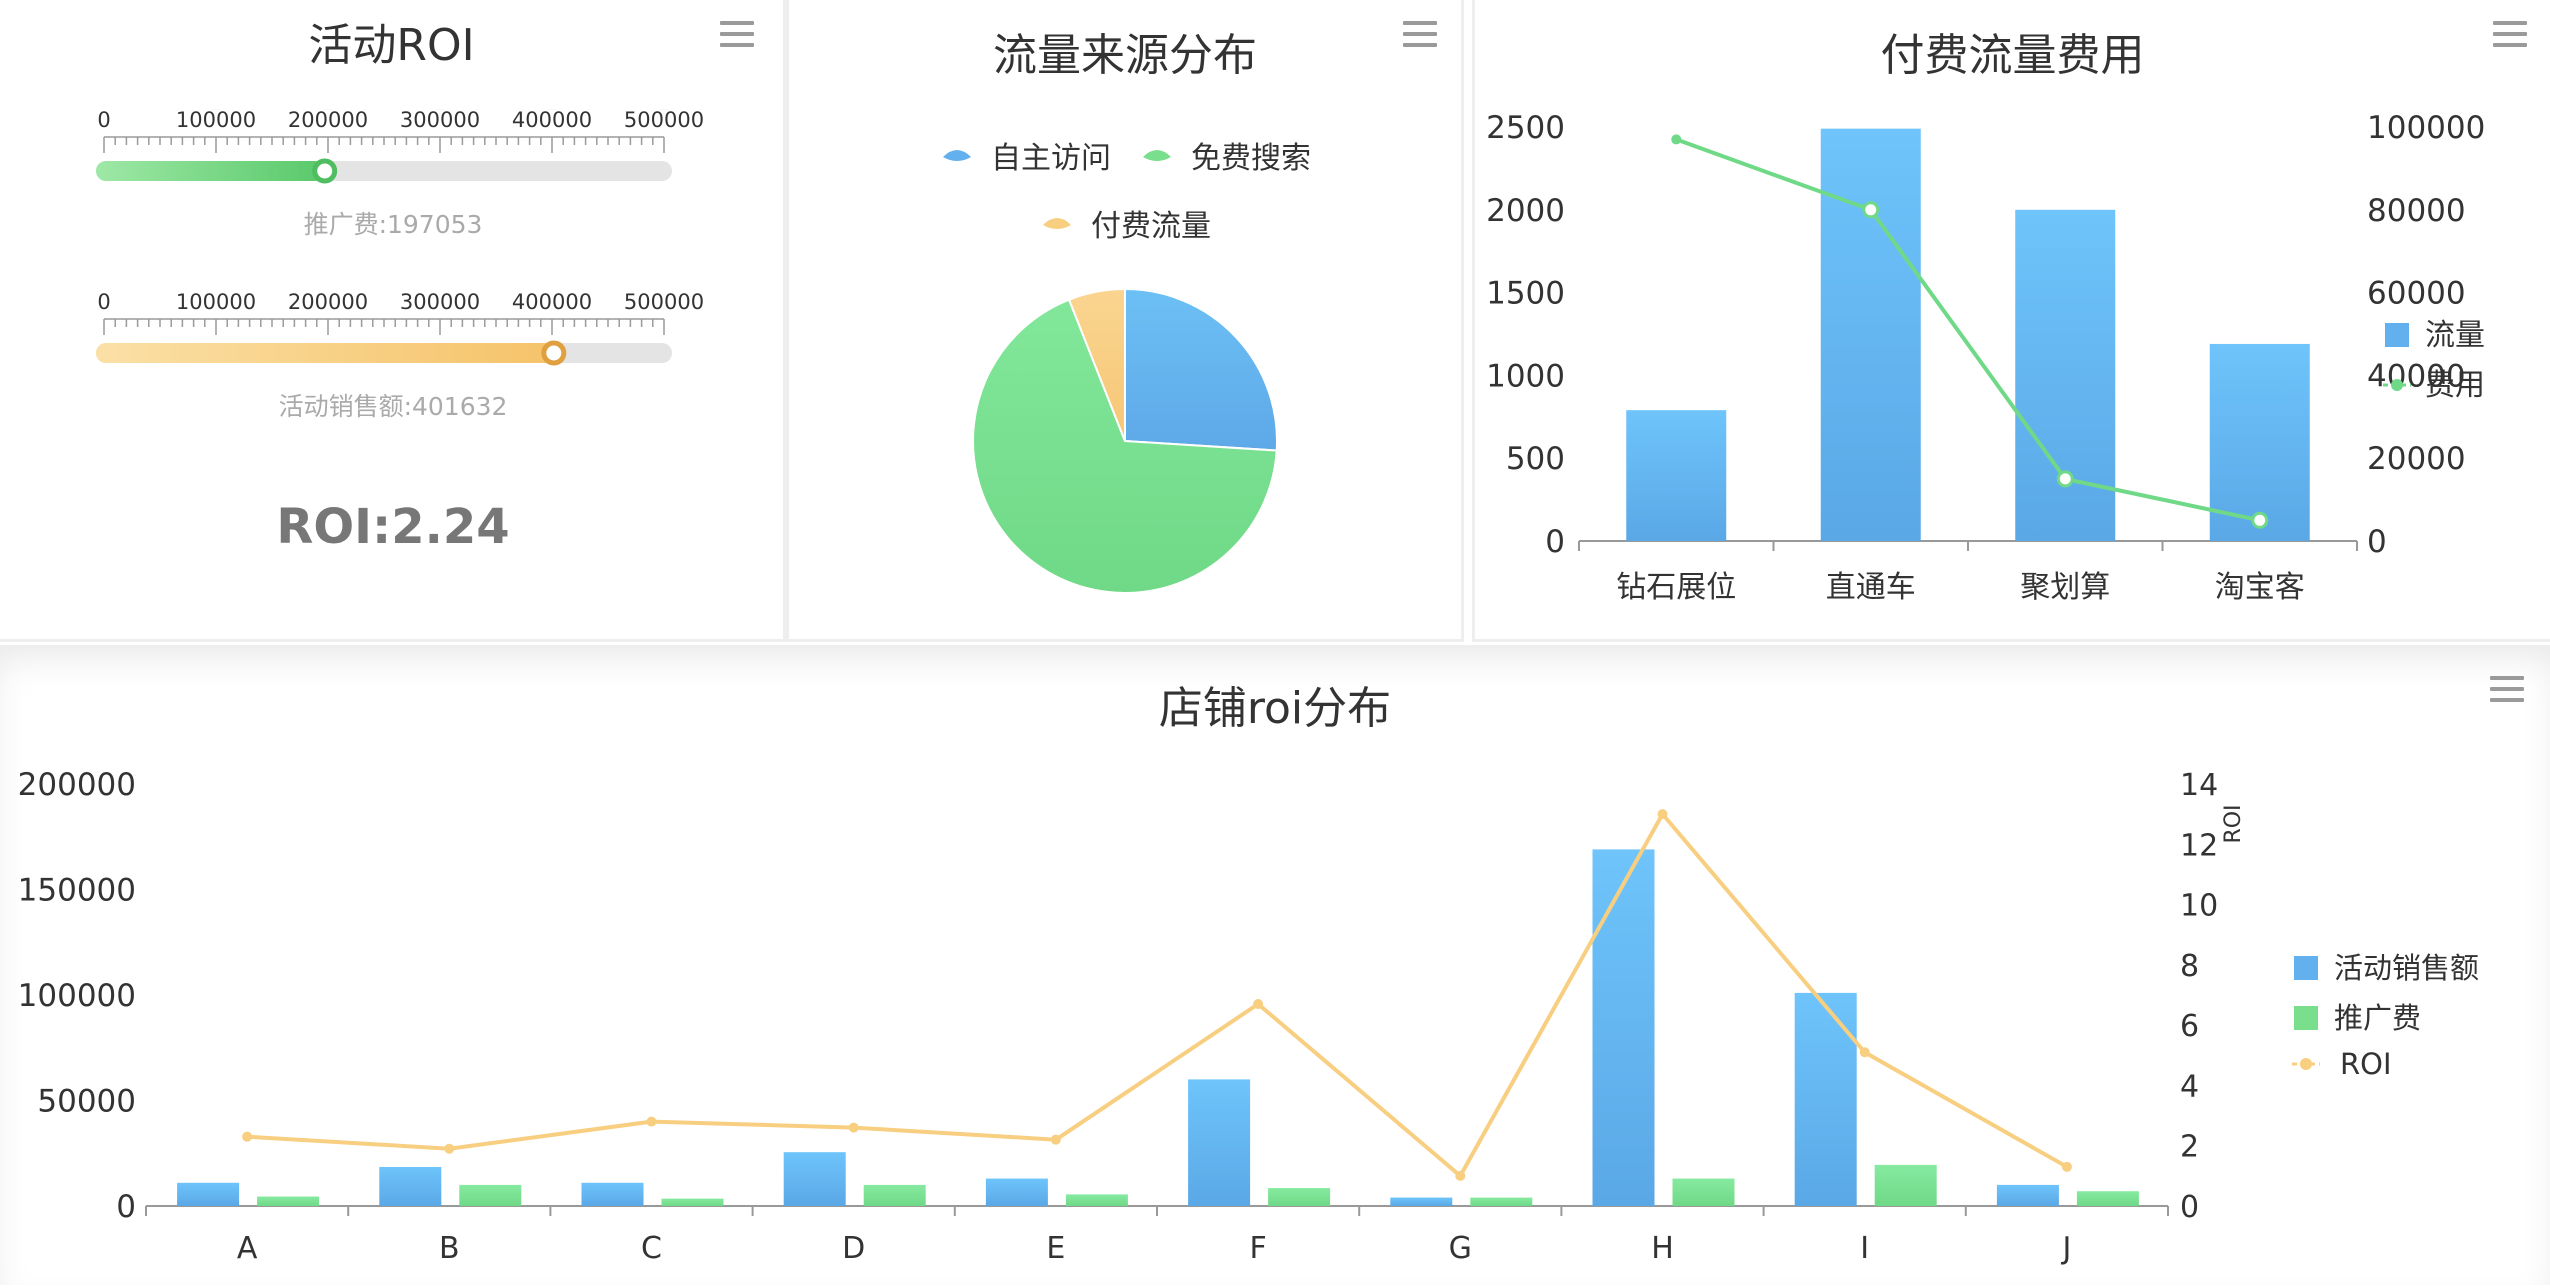 This screenshot has height=1288, width=2550. Describe the element at coordinates (1201, 369) in the screenshot. I see `pie-slice` at that location.